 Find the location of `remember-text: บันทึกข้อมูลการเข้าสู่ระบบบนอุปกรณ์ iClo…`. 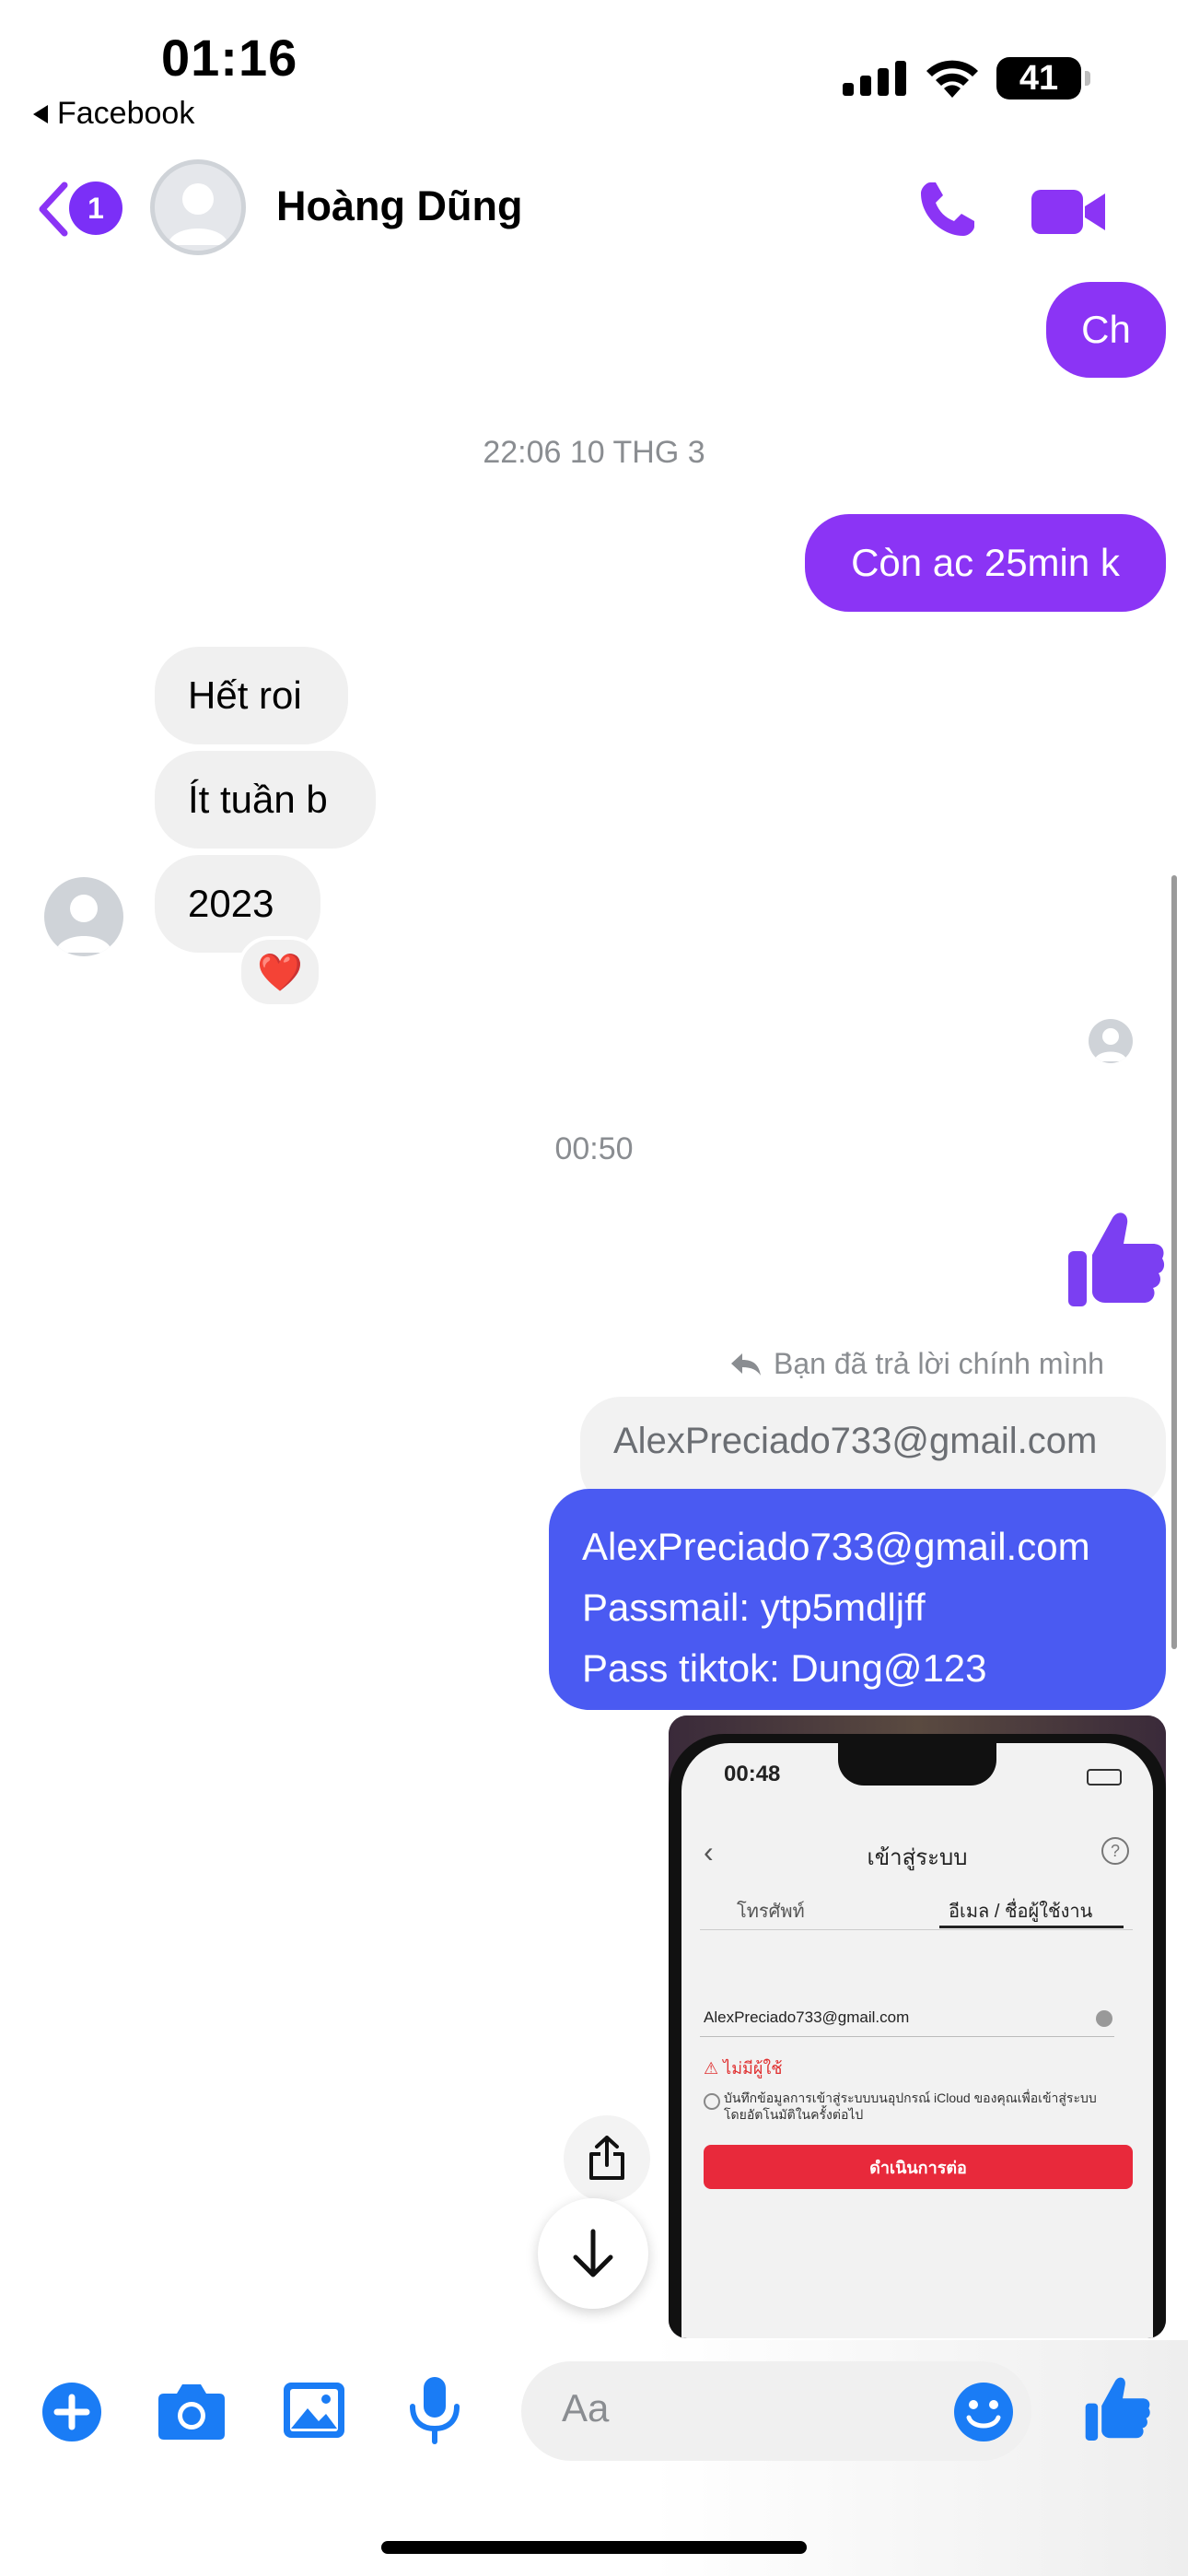

remember-text: บันทึกข้อมูลการเข้าสู่ระบบบนอุปกรณ์ iClo… is located at coordinates (910, 2106).